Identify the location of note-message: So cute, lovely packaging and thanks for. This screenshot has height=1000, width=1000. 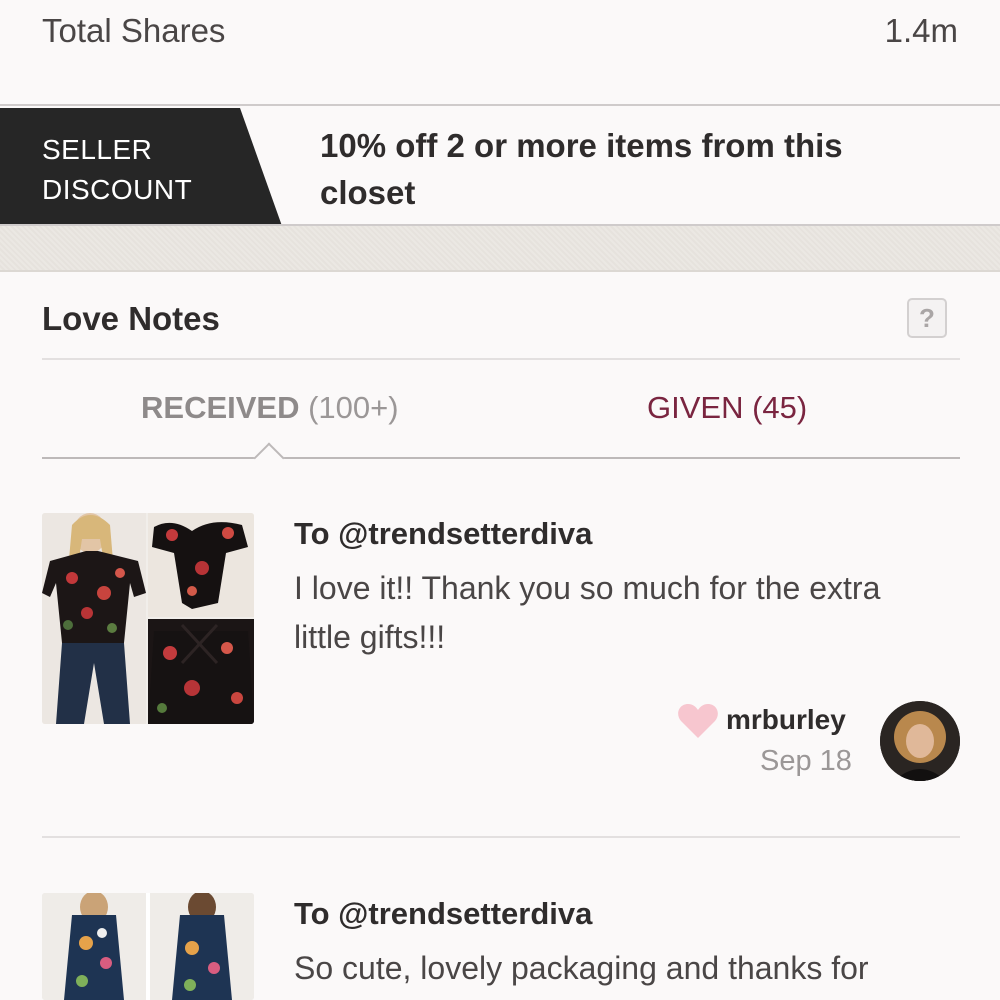
(581, 968).